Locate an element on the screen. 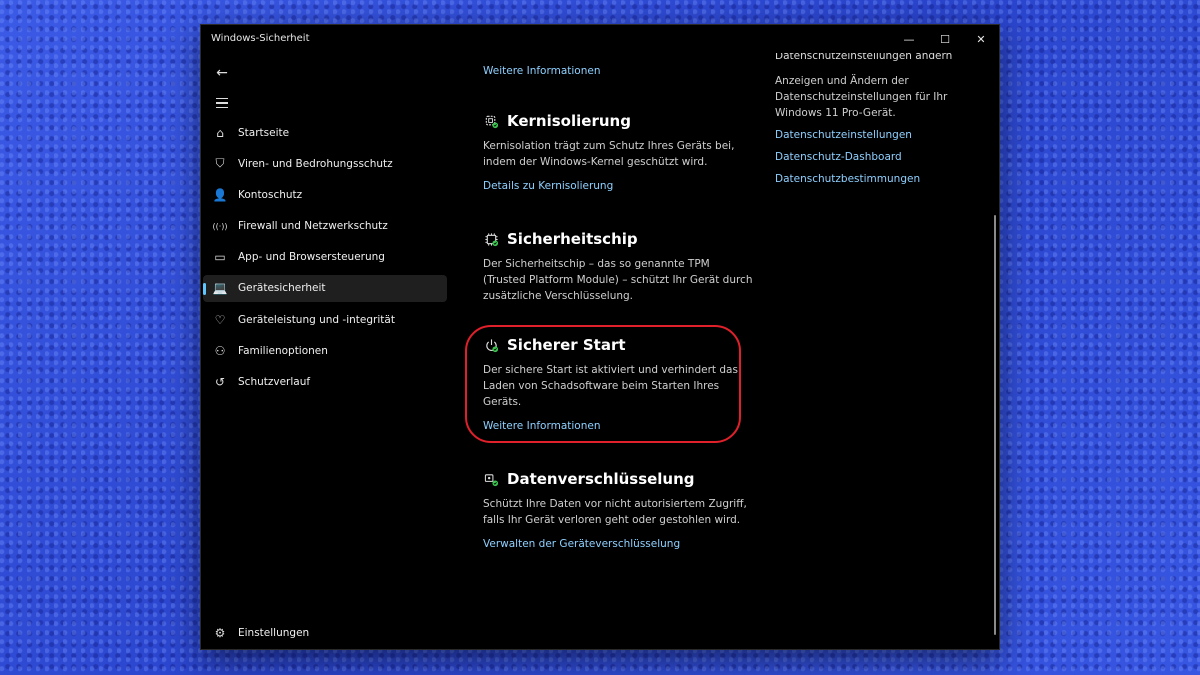 This screenshot has height=675, width=1200. settings-nav-item: ⚙ Einstellungen is located at coordinates (325, 633).